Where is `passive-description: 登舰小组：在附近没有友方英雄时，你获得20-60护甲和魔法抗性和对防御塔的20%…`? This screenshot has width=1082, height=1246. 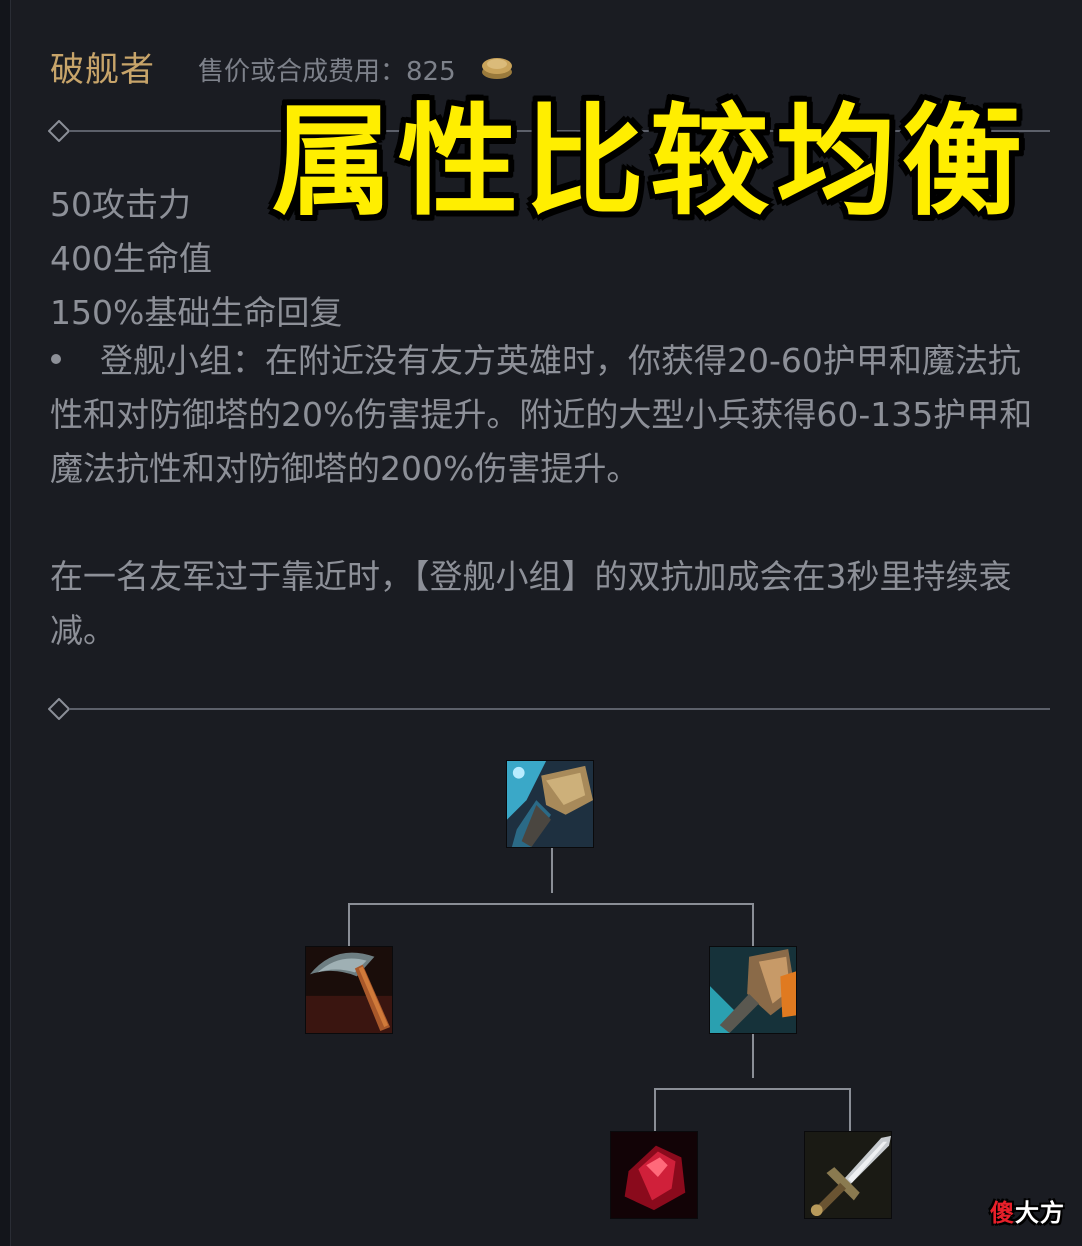 passive-description: 登舰小组：在附近没有友方英雄时，你获得20-60护甲和魔法抗性和对防御塔的20%… is located at coordinates (541, 414).